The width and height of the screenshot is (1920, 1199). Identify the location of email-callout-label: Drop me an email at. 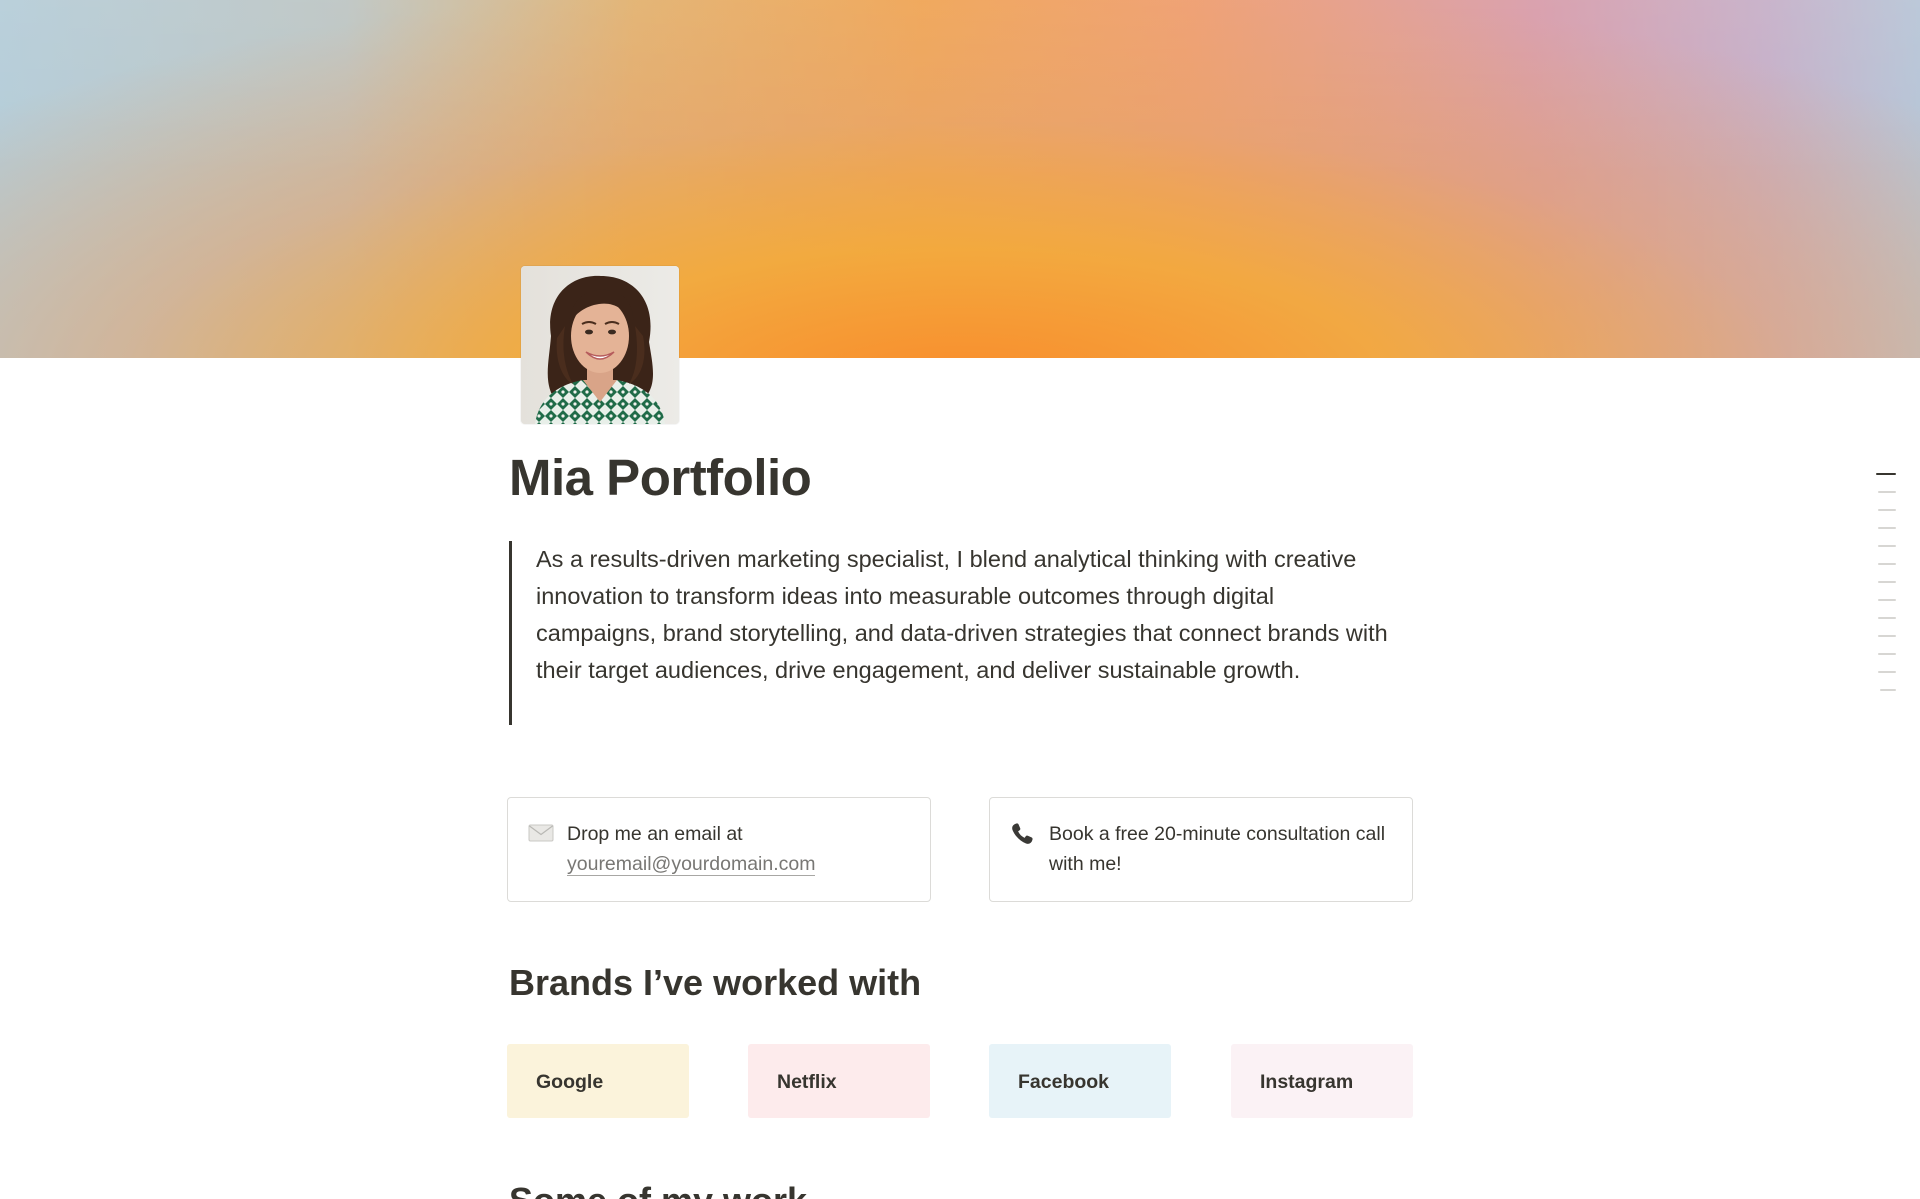
(655, 834).